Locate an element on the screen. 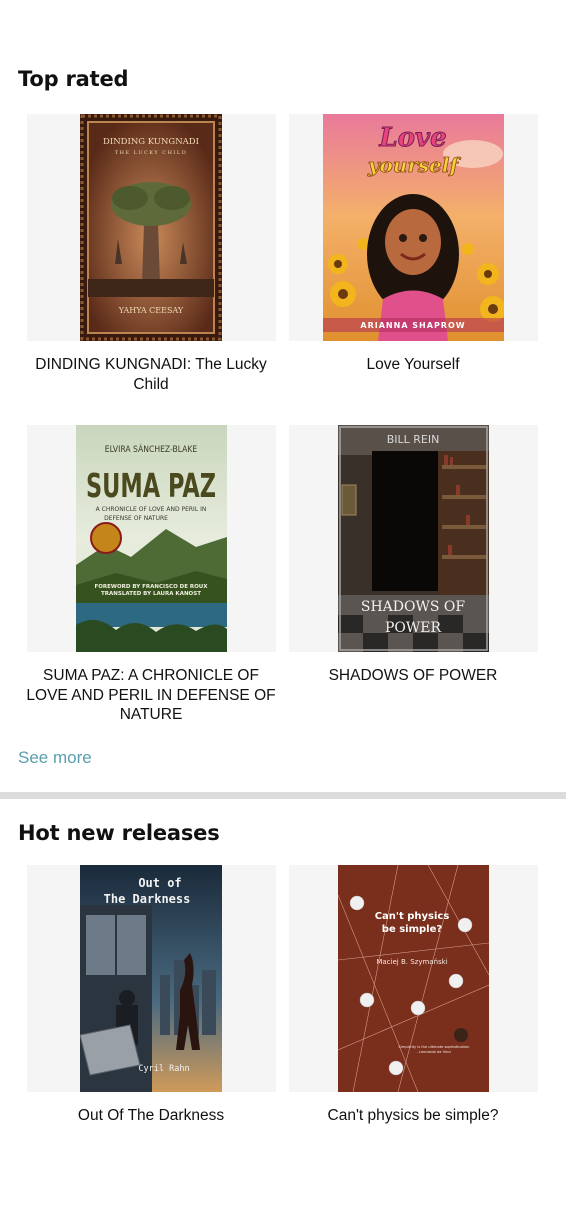 The width and height of the screenshot is (566, 1220). section-title-hot-new-releases: Hot new releases is located at coordinates (119, 833).